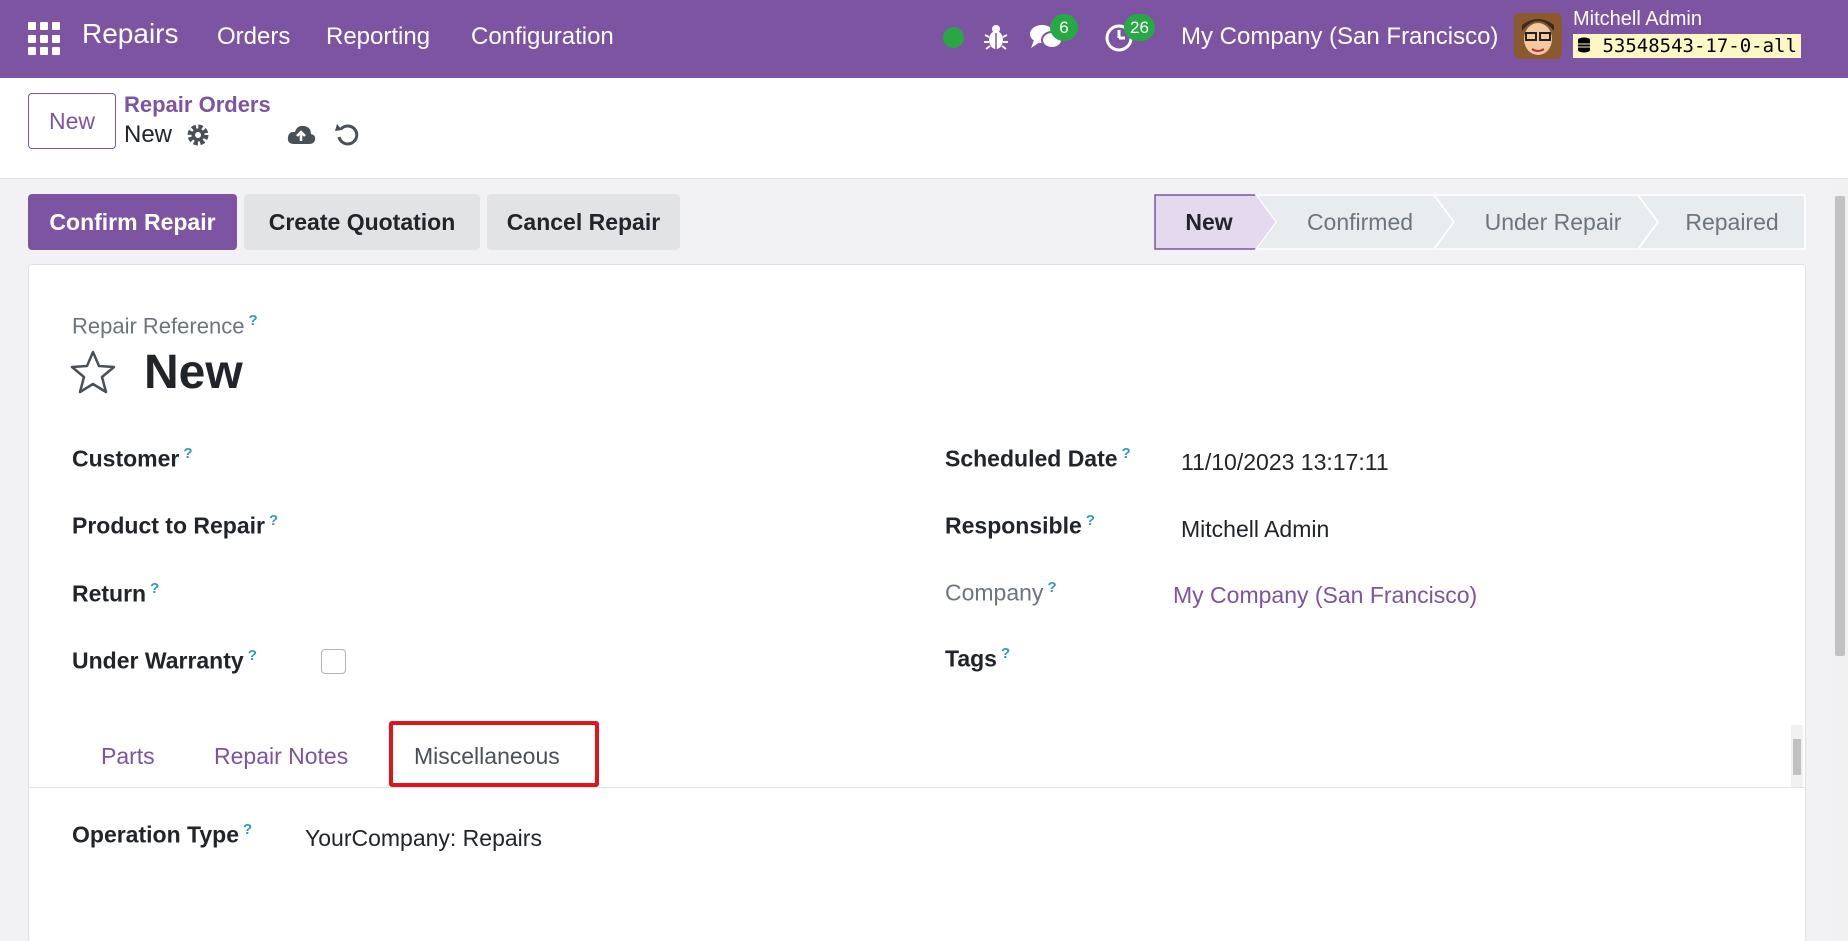  Describe the element at coordinates (1285, 462) in the screenshot. I see `scheduled-date-field: 11/10/2023 13:17:11` at that location.